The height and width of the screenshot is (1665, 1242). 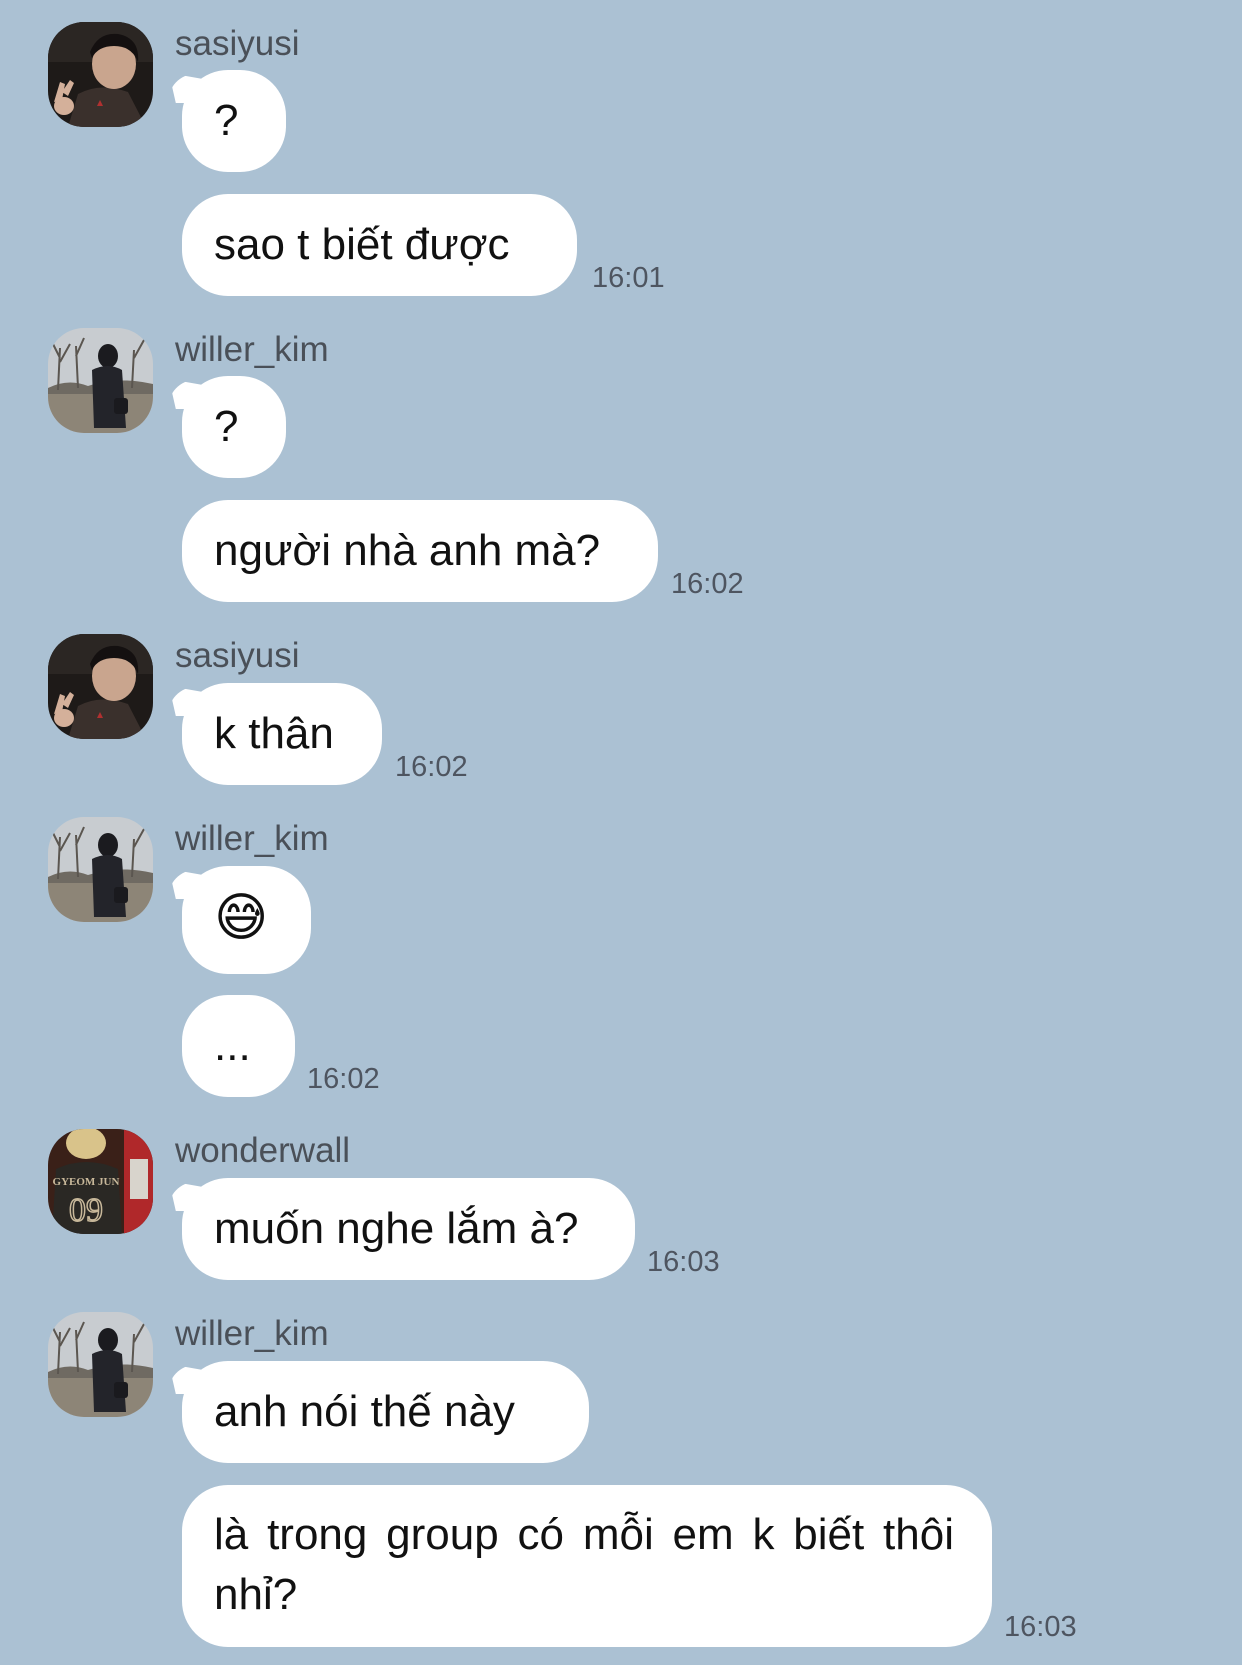 What do you see at coordinates (364, 1411) in the screenshot?
I see `message-text: anh nói thế này` at bounding box center [364, 1411].